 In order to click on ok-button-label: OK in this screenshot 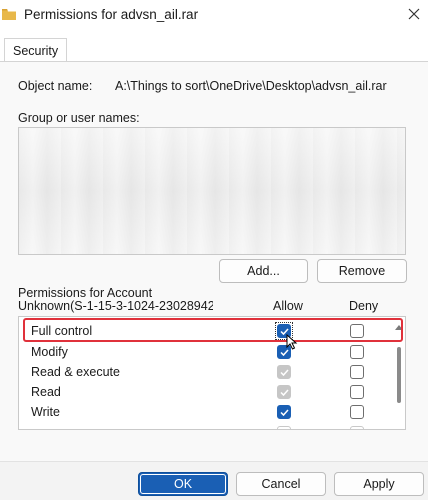, I will do `click(183, 484)`.